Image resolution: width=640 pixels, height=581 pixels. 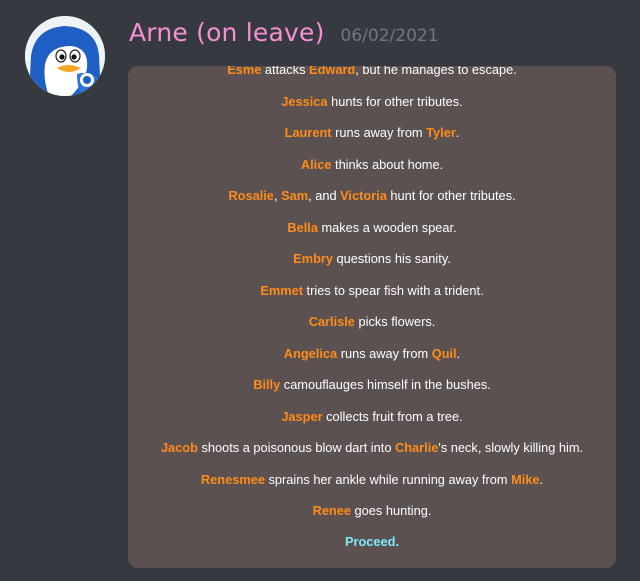 What do you see at coordinates (308, 132) in the screenshot?
I see `tribute-name: Laurent` at bounding box center [308, 132].